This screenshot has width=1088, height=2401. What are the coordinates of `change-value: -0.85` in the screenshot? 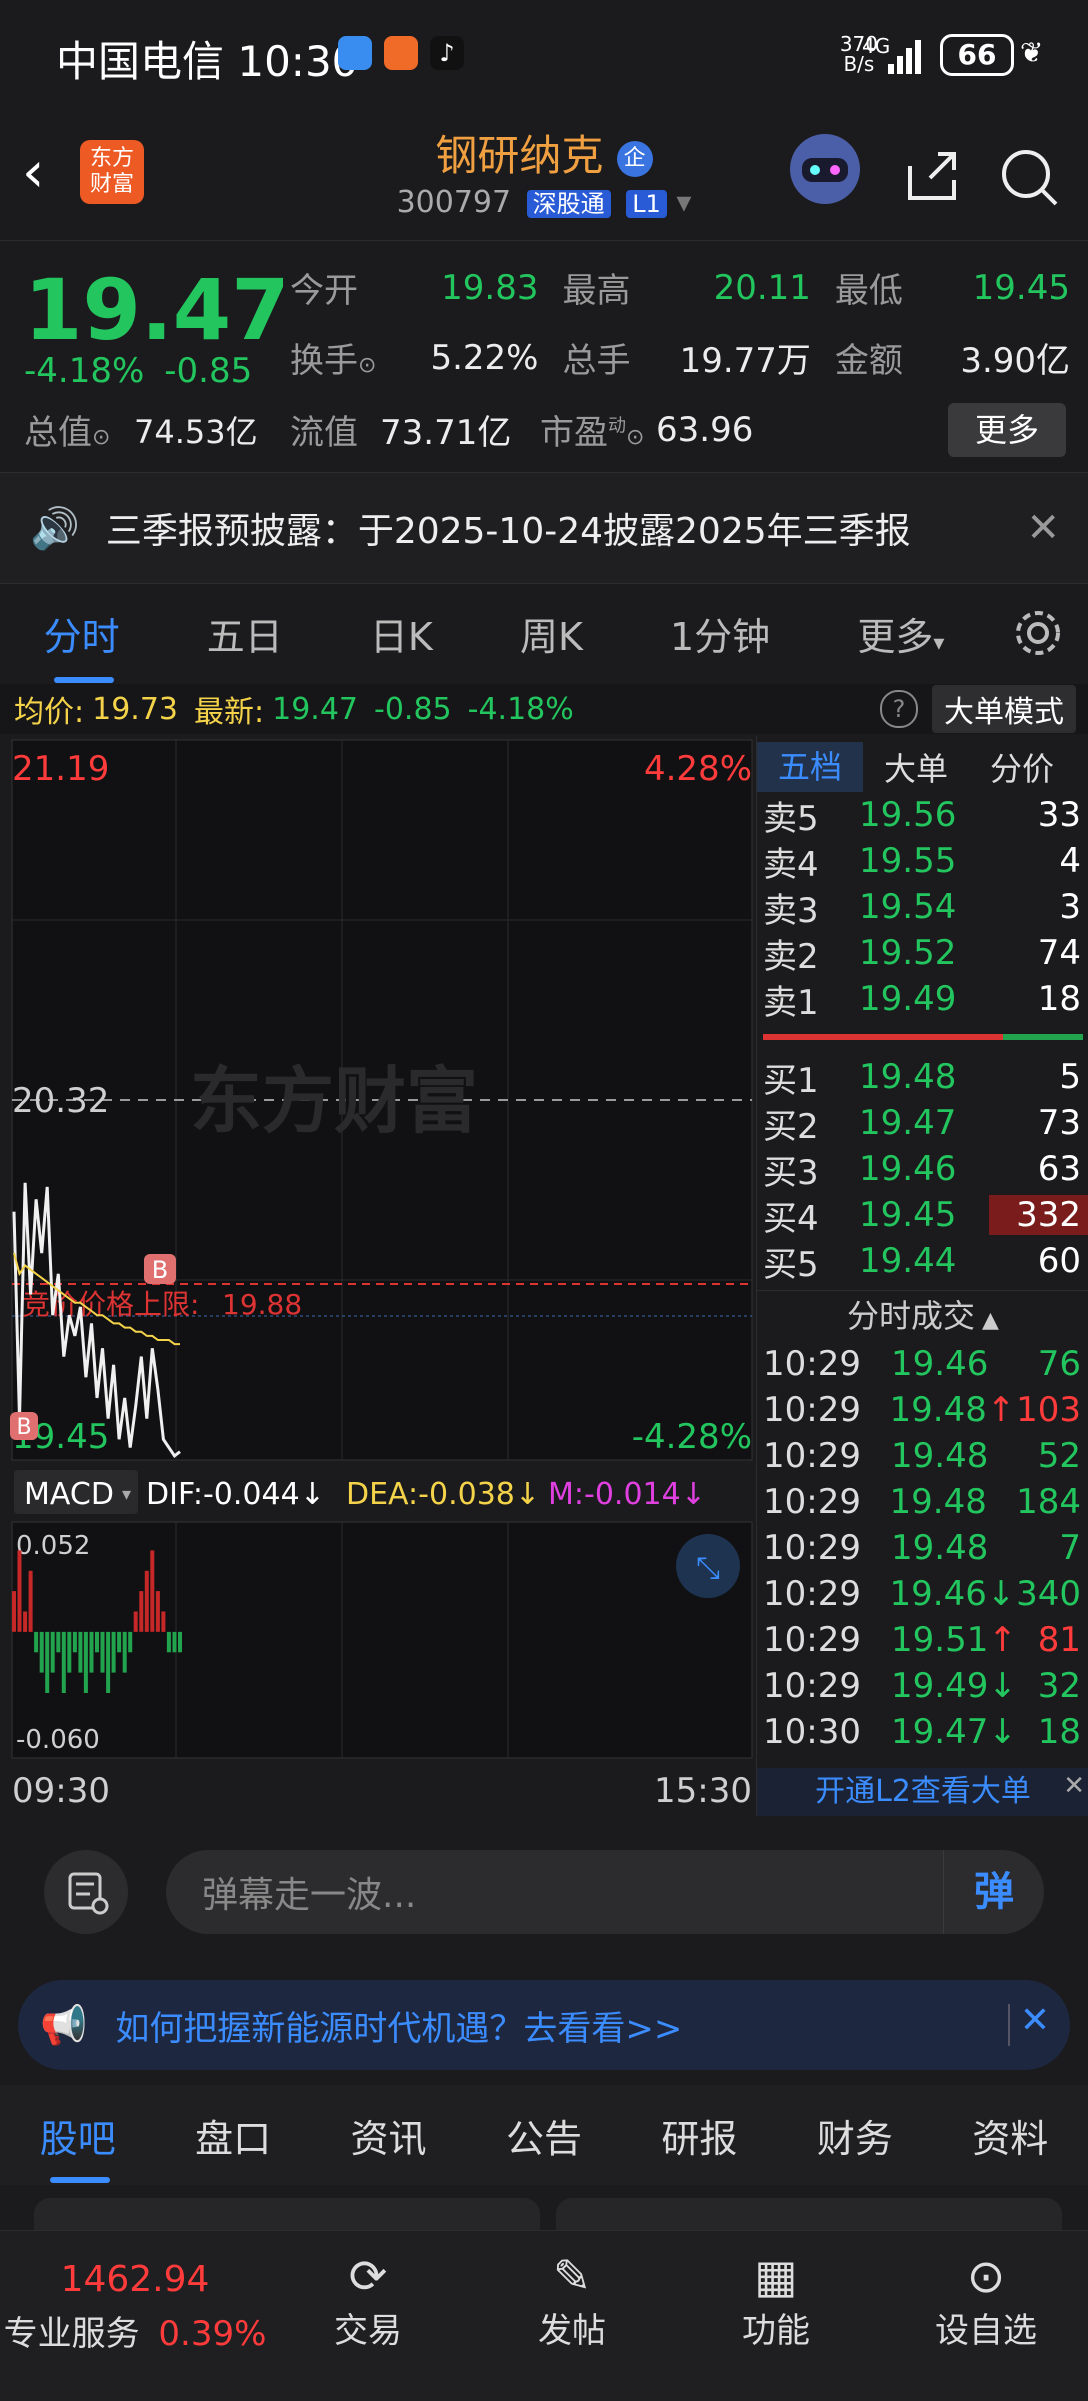 It's located at (208, 371).